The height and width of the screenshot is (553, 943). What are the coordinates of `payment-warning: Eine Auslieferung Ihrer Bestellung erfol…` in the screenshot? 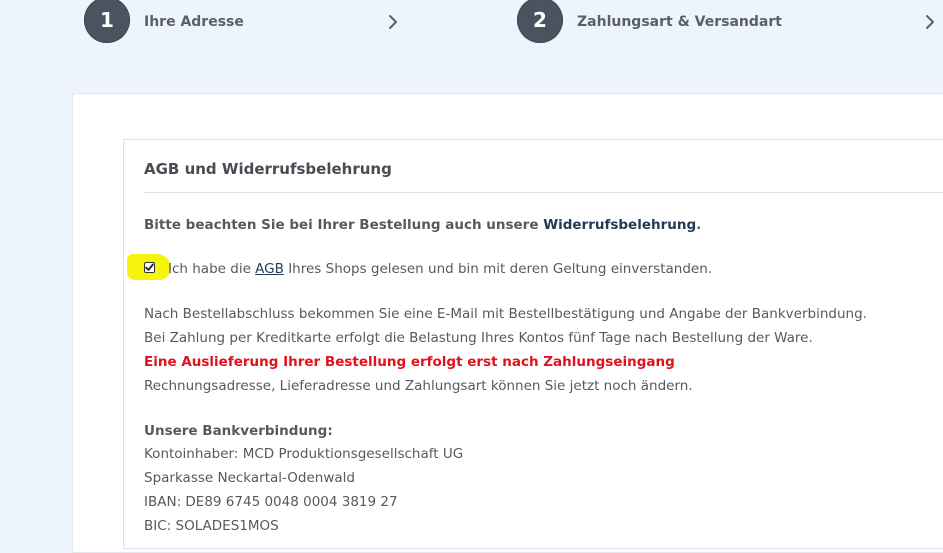 It's located at (409, 362).